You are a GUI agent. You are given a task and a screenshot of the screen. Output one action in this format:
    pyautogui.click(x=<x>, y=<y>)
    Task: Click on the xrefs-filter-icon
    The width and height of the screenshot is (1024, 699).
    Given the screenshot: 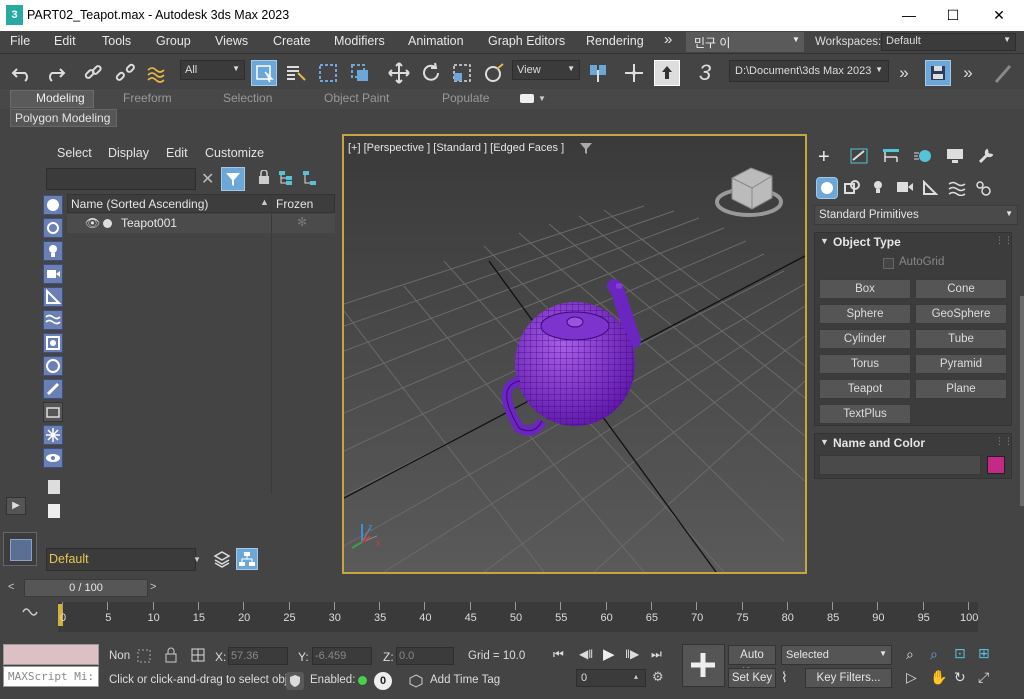 What is the action you would take?
    pyautogui.click(x=53, y=366)
    